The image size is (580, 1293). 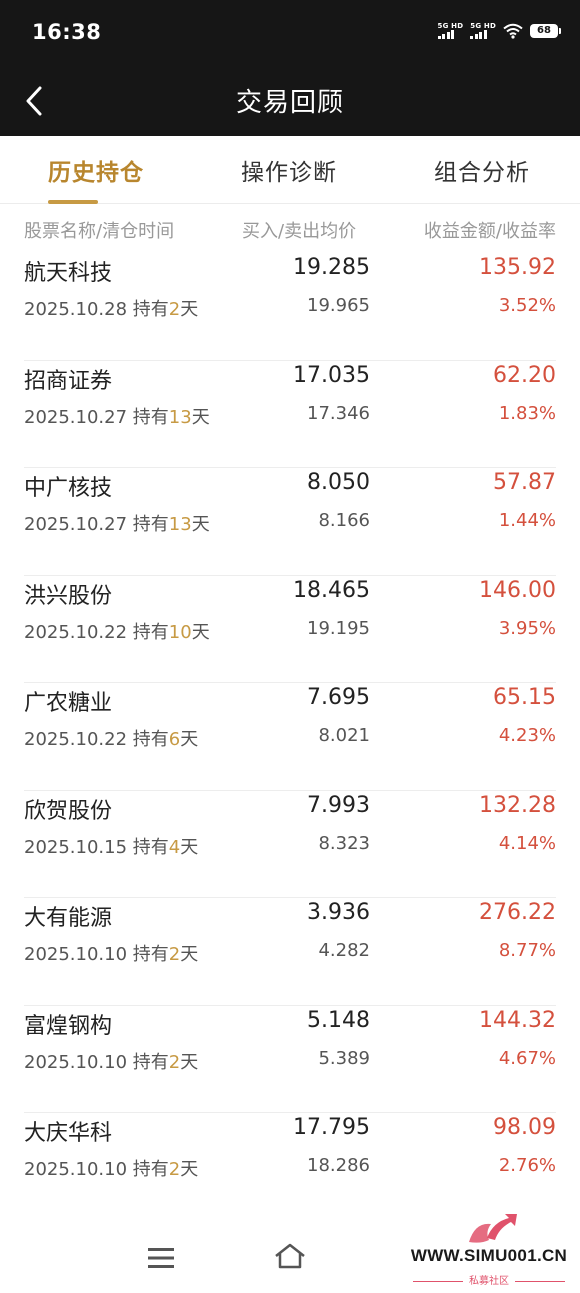 I want to click on nav-bar: 交易回顾, so click(x=290, y=101).